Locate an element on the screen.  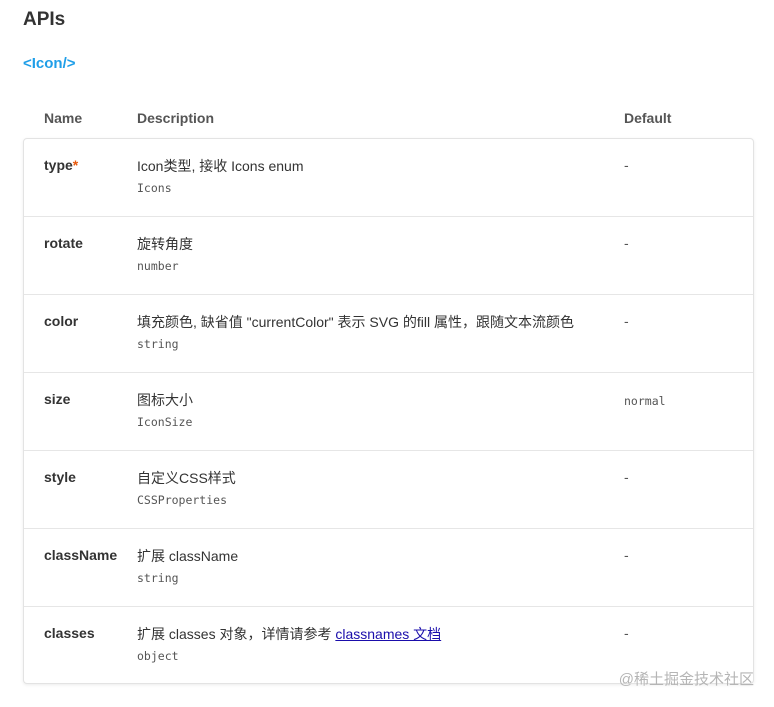
prop-type: IconSize is located at coordinates (165, 422).